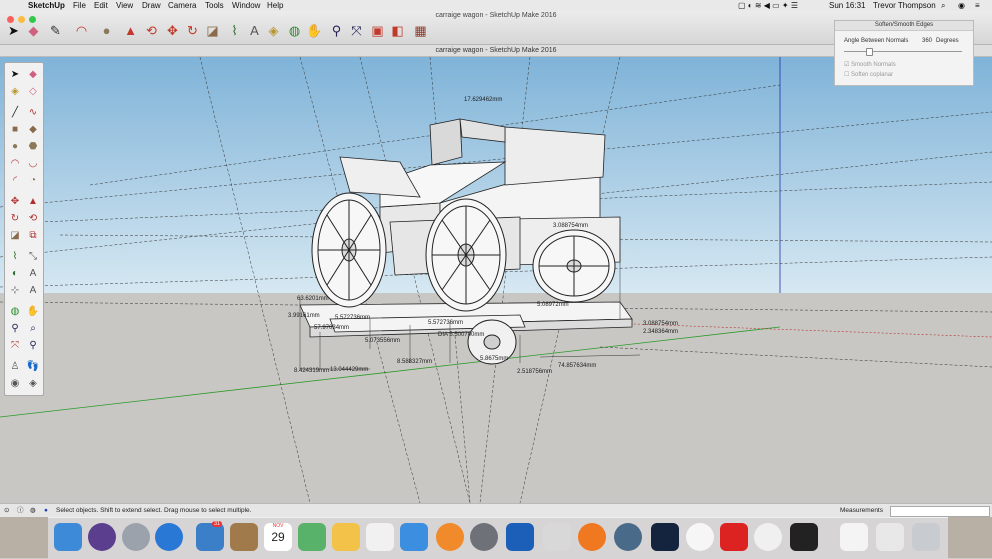 The image size is (992, 559). Describe the element at coordinates (665, 537) in the screenshot. I see `blender-icon` at that location.